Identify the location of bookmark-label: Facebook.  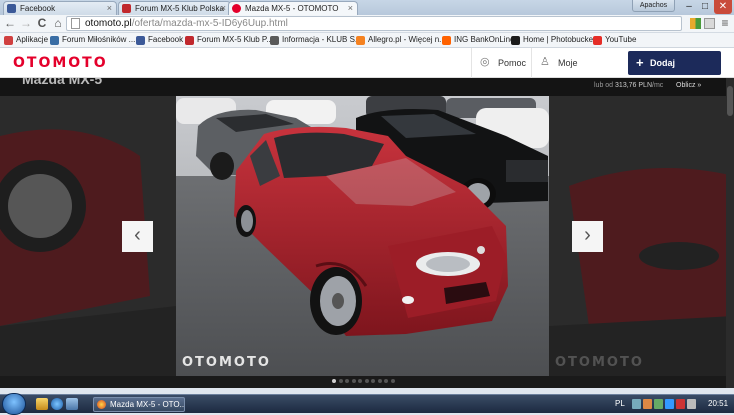
(166, 39).